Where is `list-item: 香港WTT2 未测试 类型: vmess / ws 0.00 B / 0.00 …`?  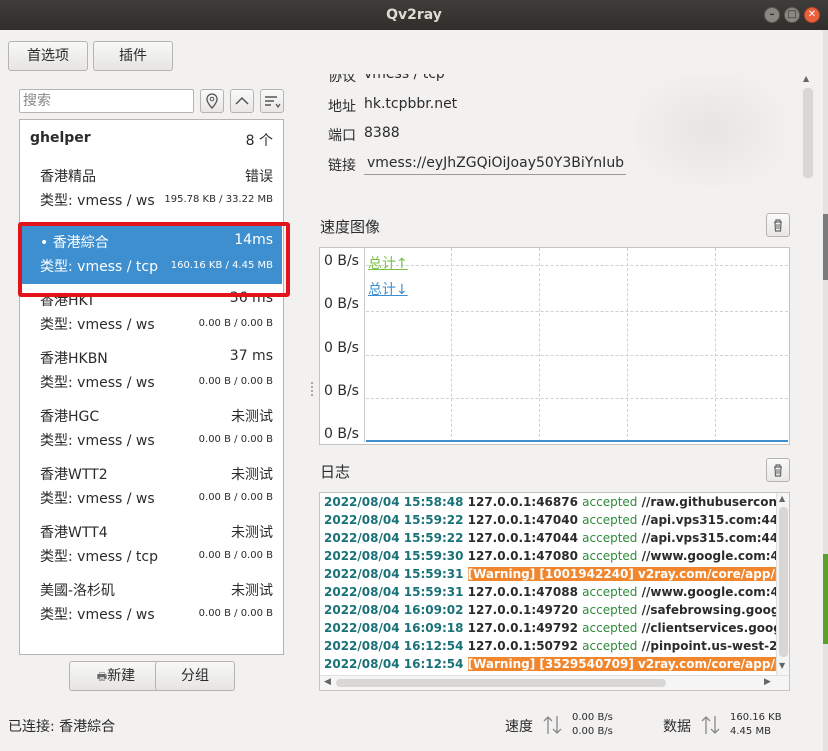 list-item: 香港WTT2 未测试 类型: vmess / ws 0.00 B / 0.00 … is located at coordinates (151, 487).